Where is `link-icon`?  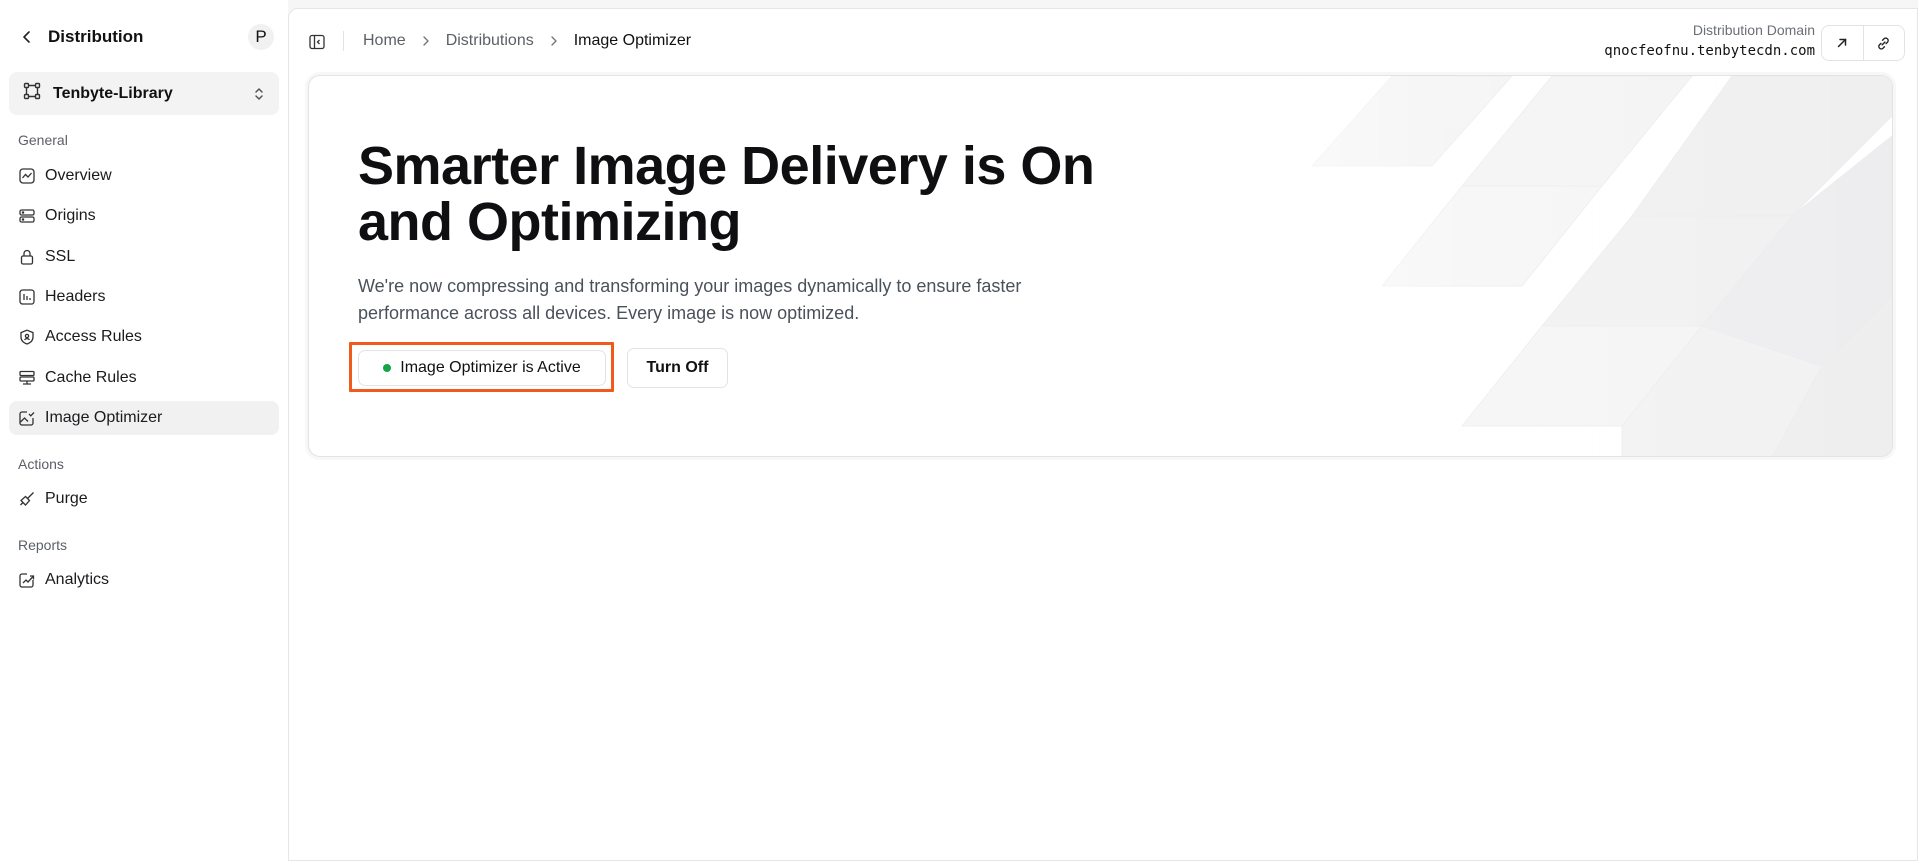 link-icon is located at coordinates (1884, 43).